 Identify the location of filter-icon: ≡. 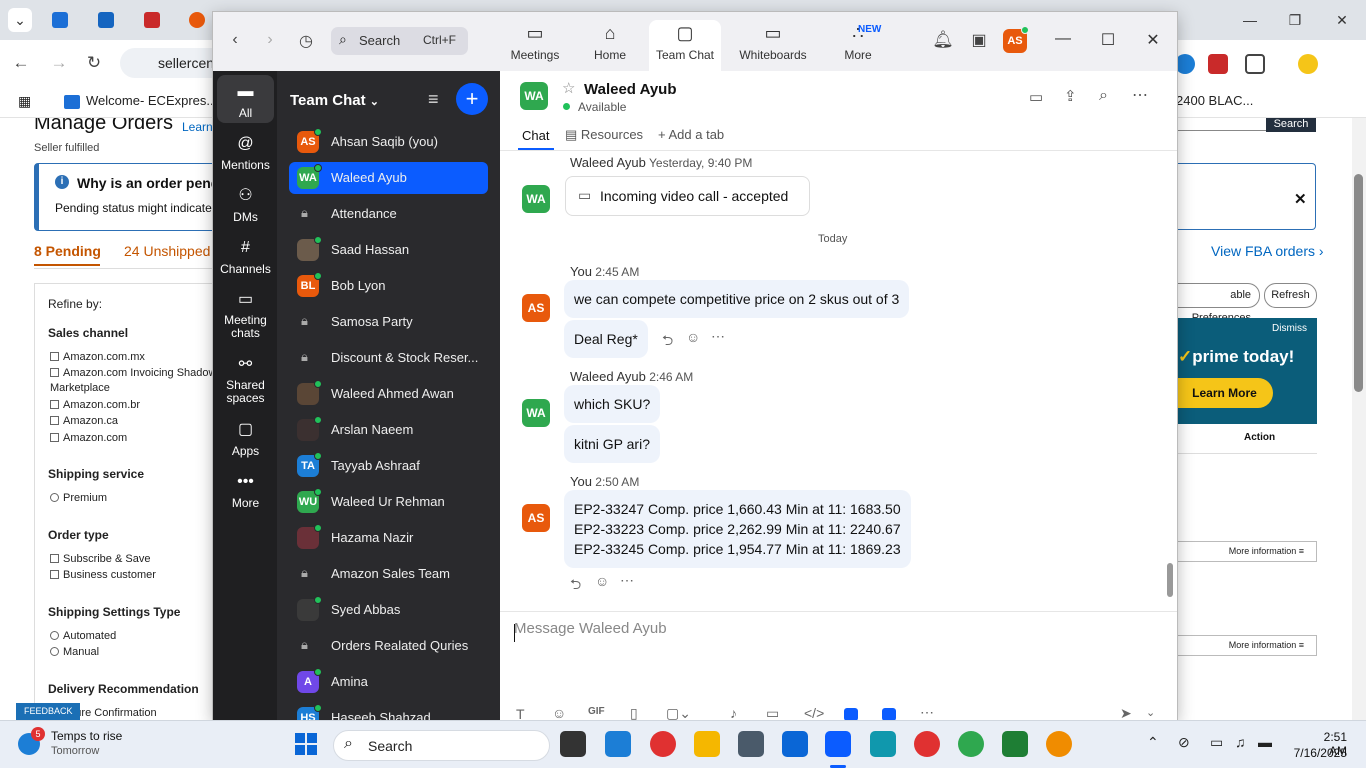
(433, 99).